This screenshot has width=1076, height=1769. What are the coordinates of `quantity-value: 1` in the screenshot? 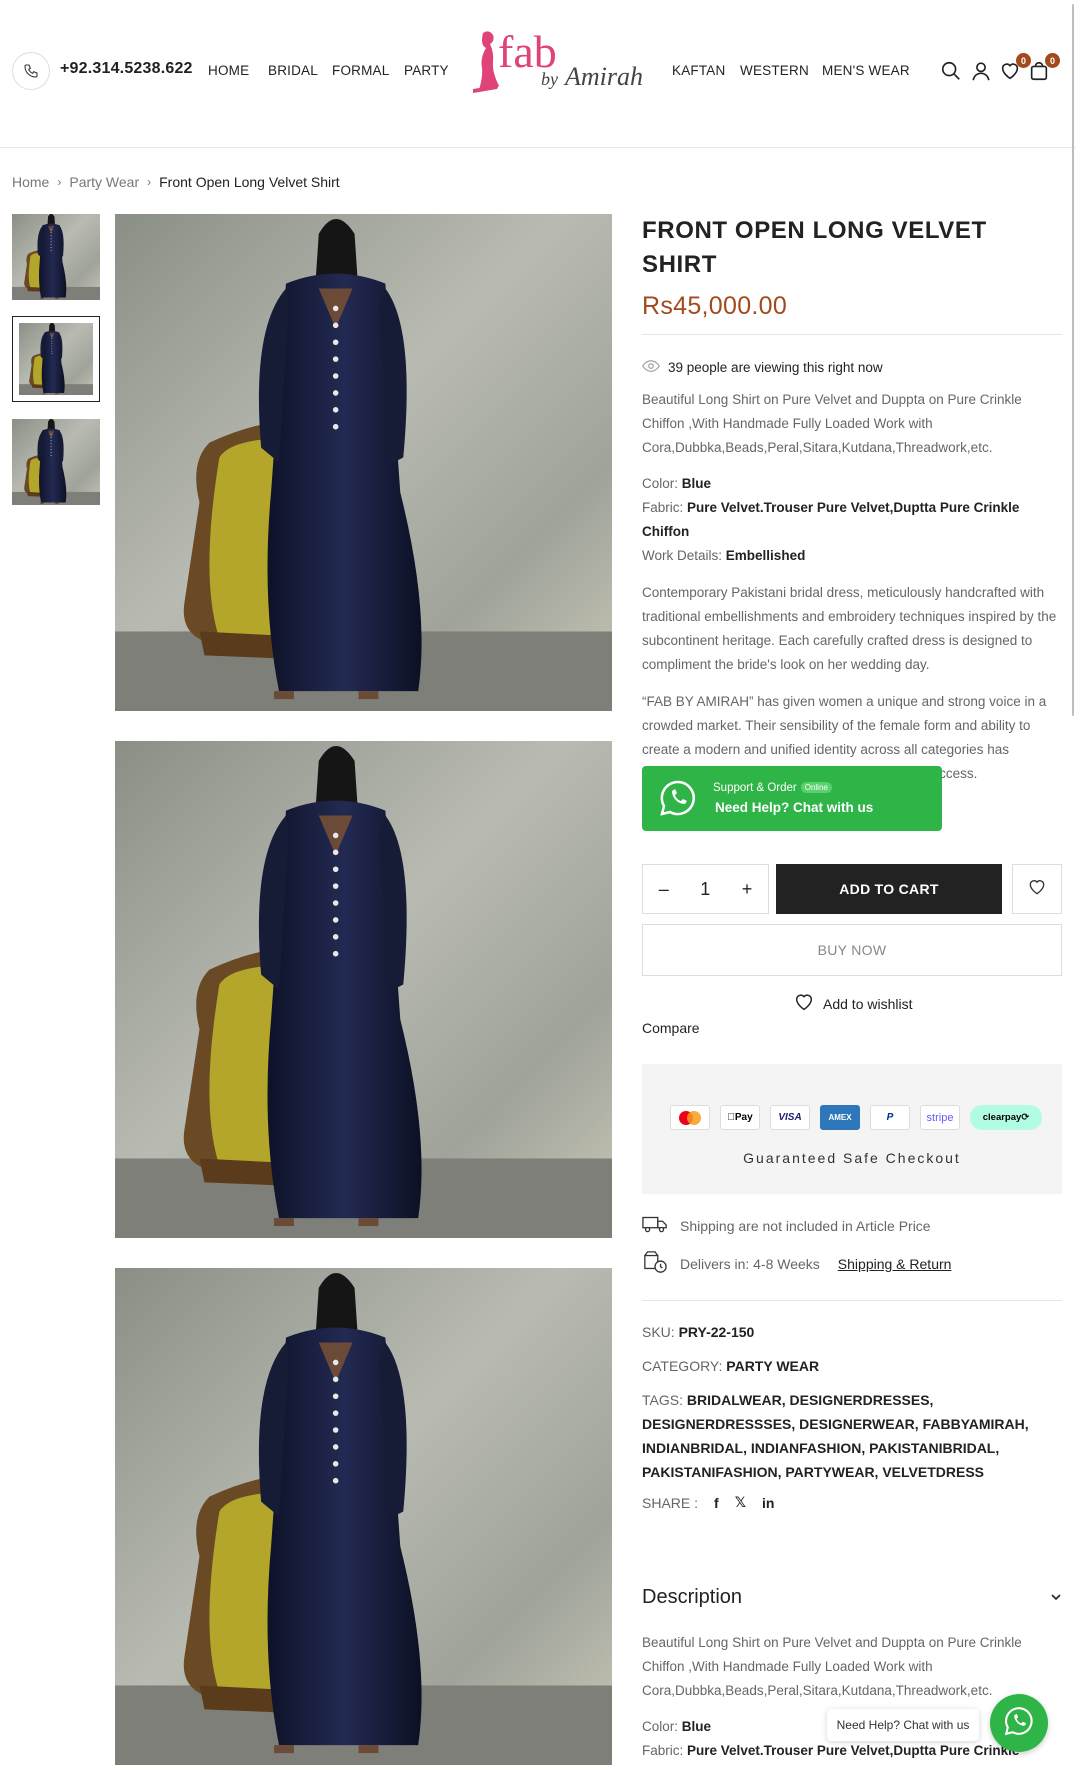 It's located at (705, 889).